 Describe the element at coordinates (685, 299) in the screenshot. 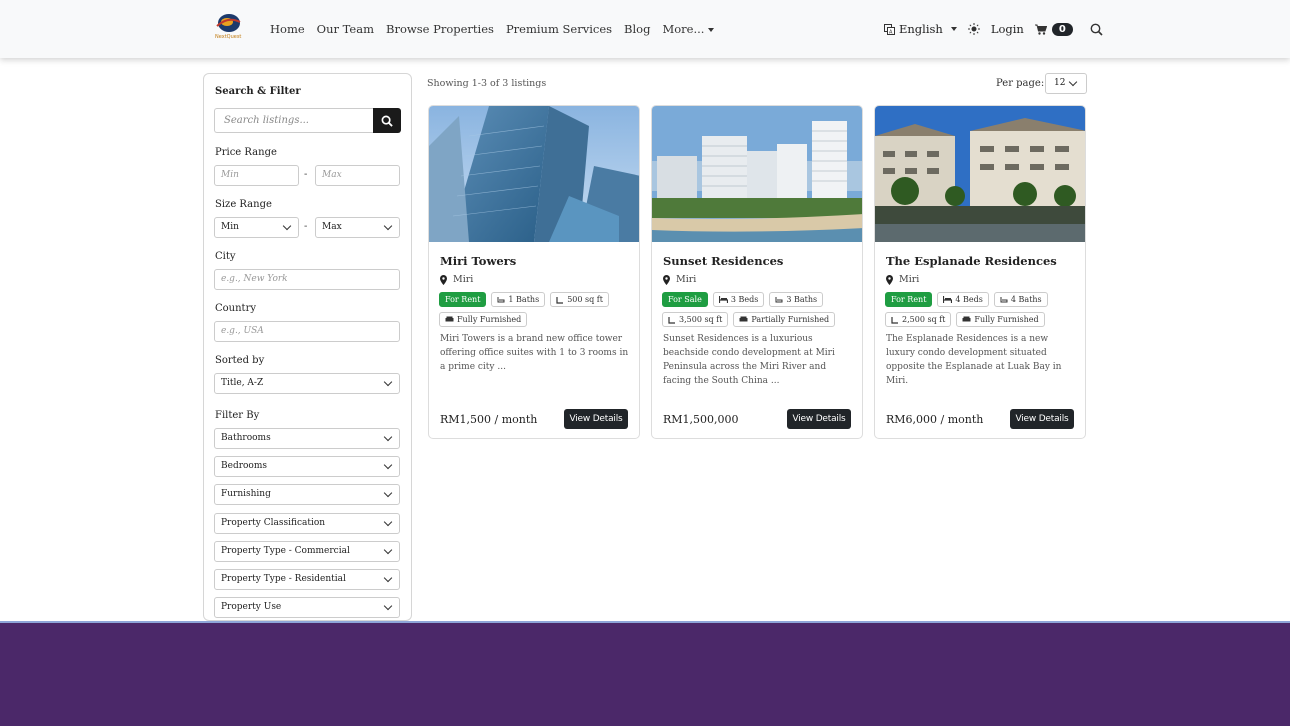

I see `status-badge: For Sale` at that location.